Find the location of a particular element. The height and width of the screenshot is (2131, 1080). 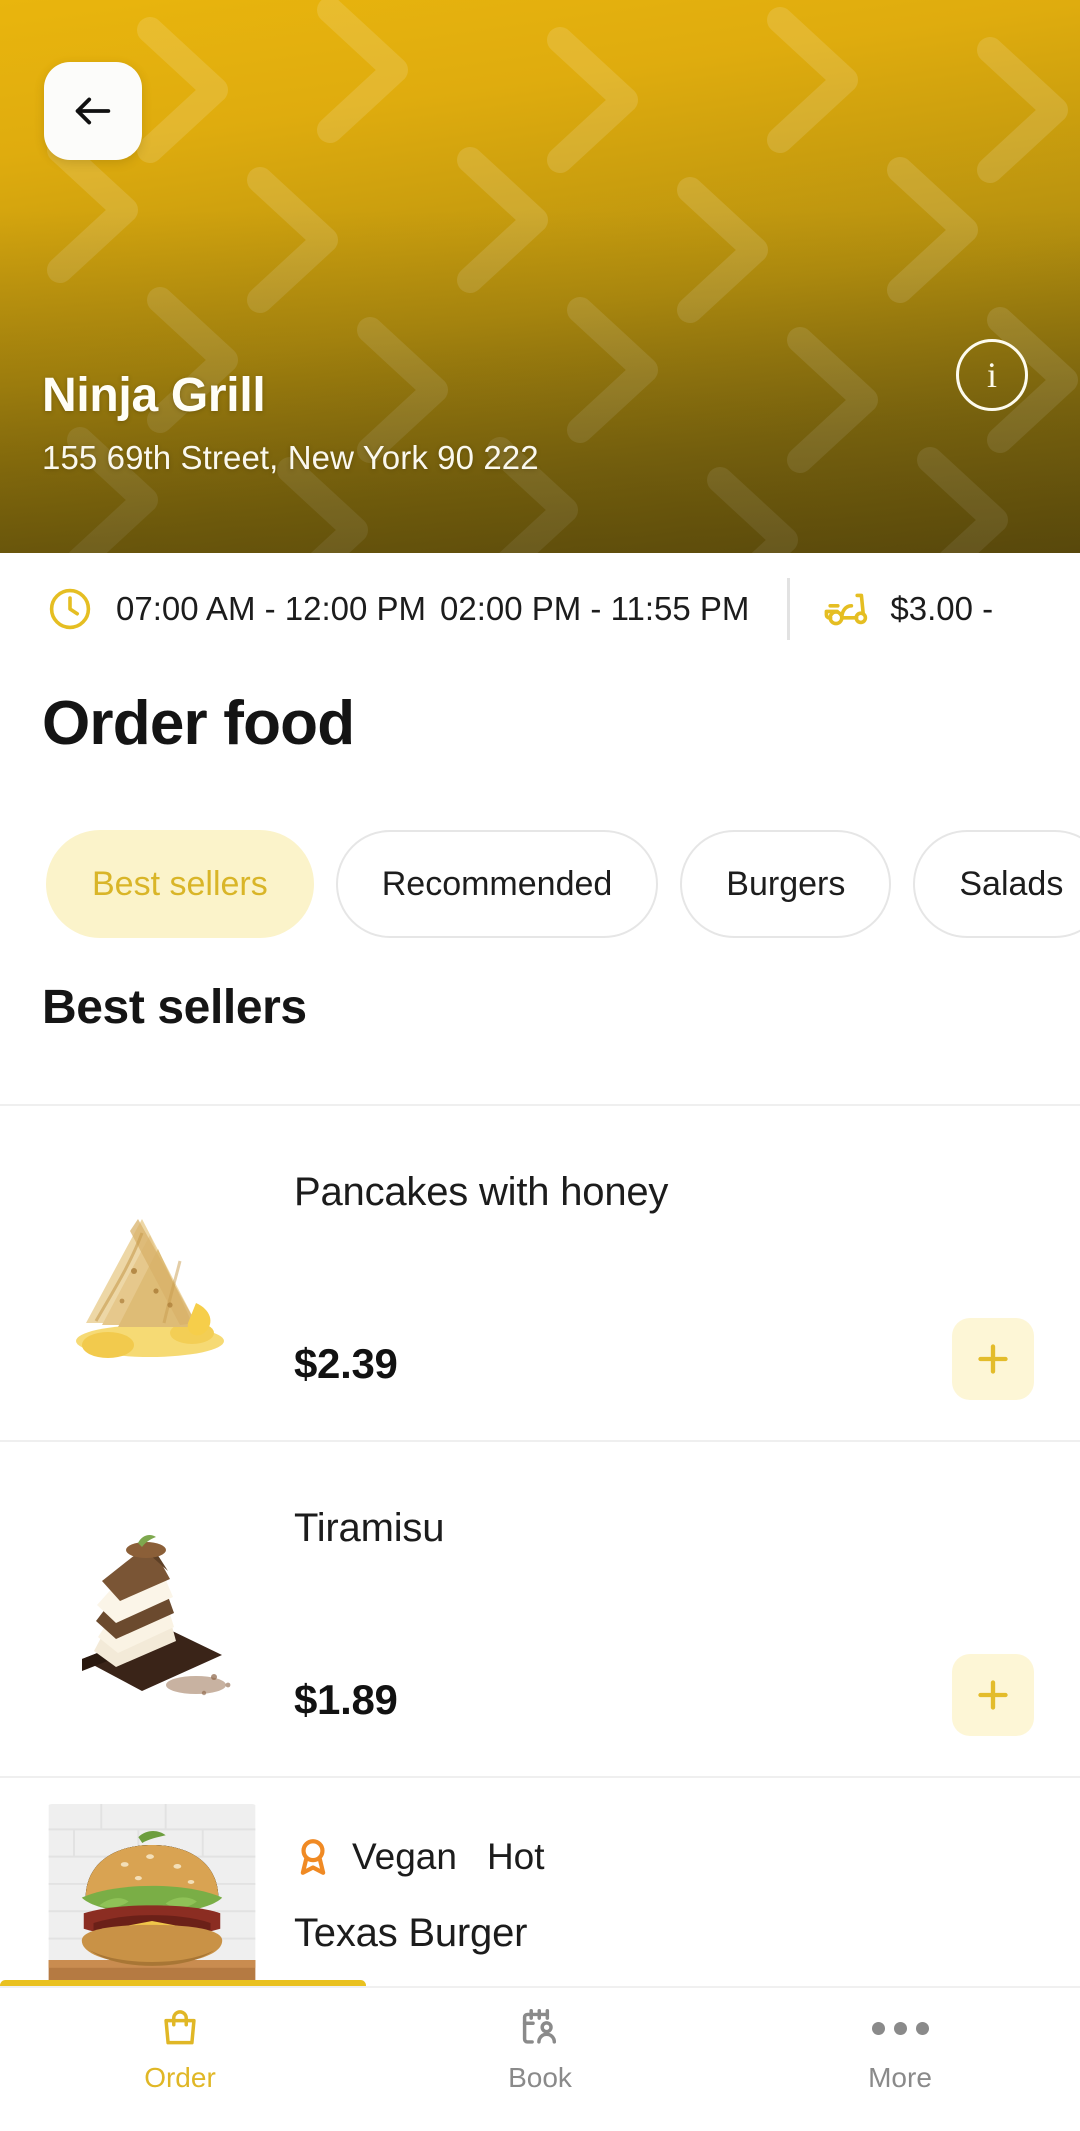

nav-item-book: Book is located at coordinates (540, 2050).